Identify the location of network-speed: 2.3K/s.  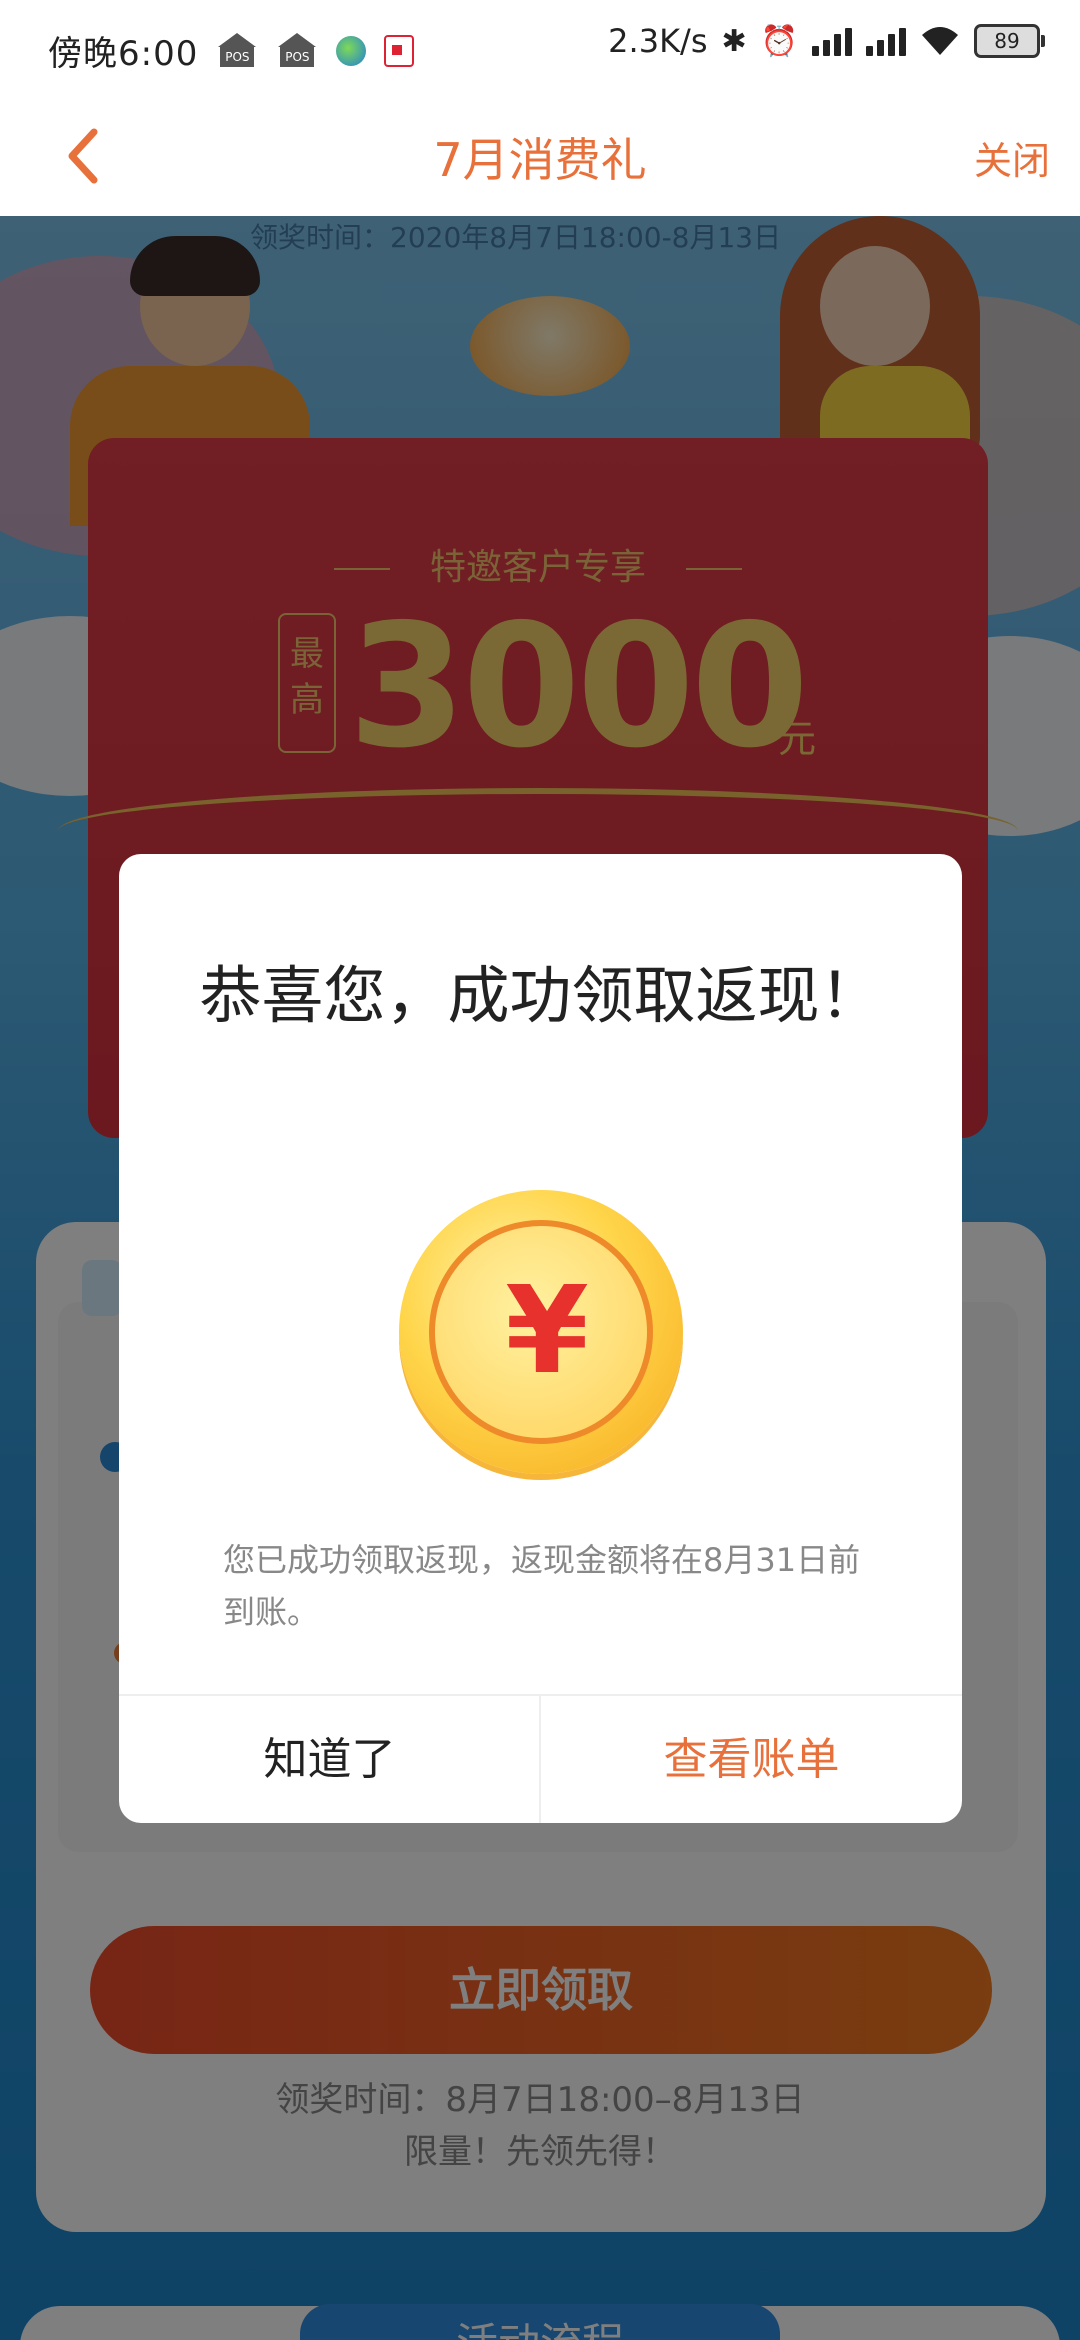
(658, 41).